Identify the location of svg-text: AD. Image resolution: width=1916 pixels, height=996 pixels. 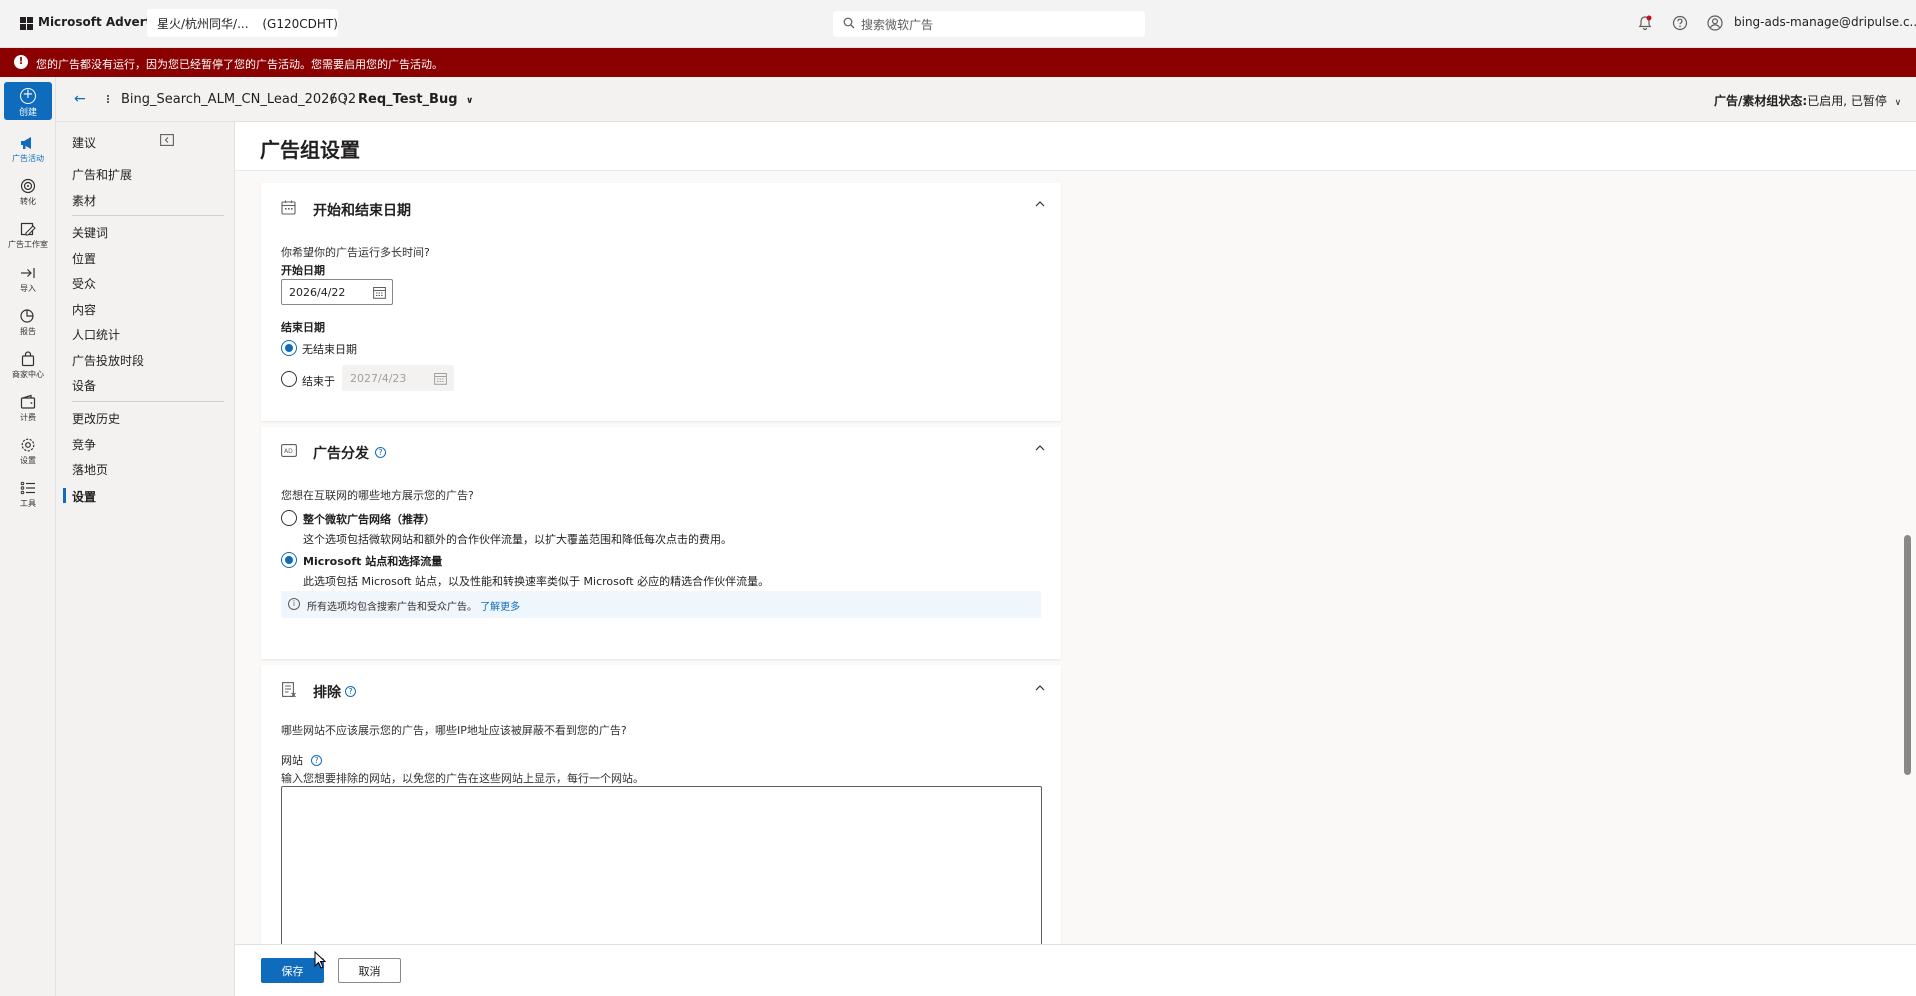
(288, 451).